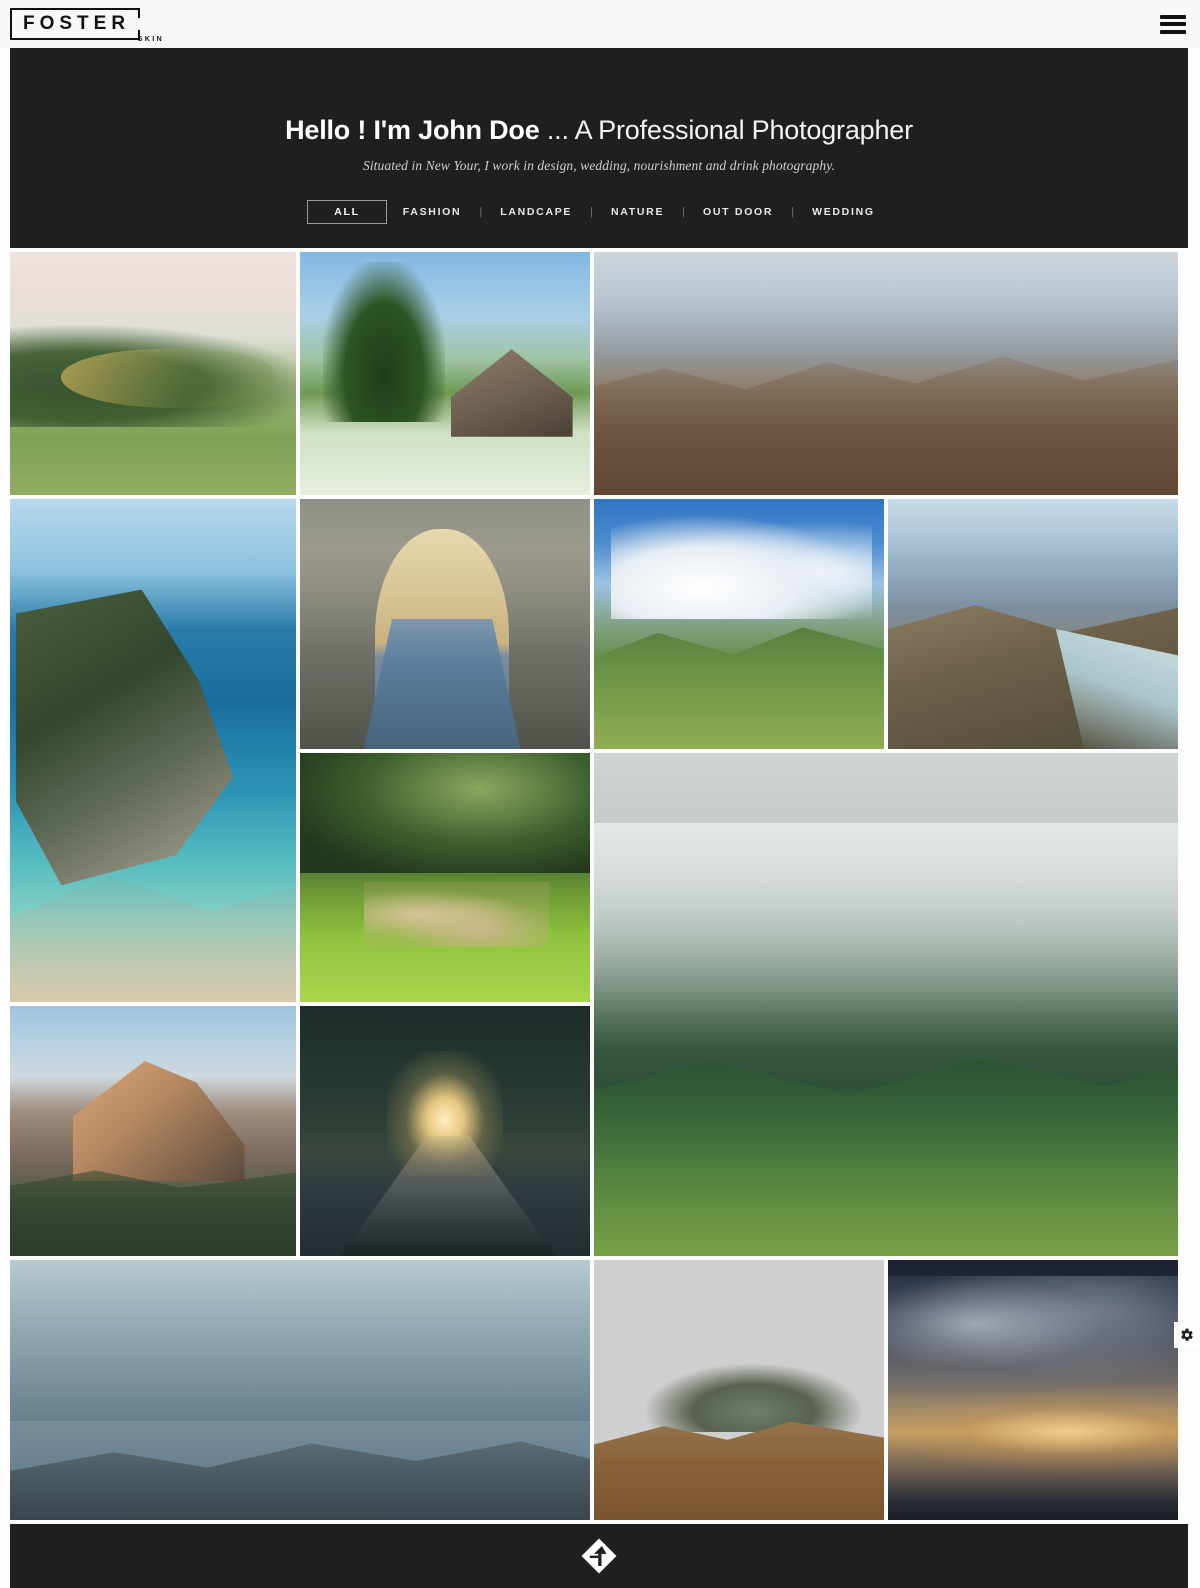  I want to click on filter-tab-nature: NATURE, so click(637, 212).